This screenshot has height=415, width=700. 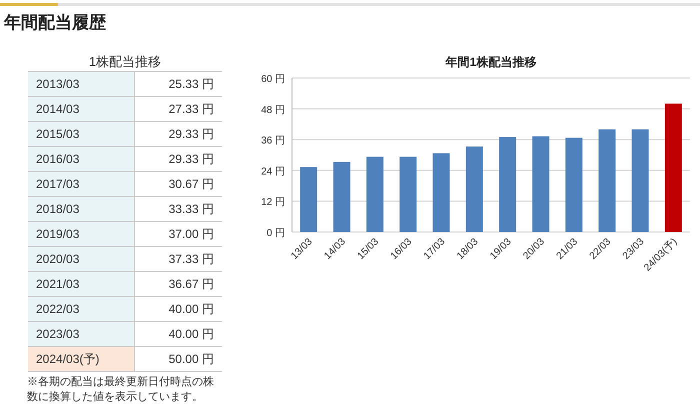 What do you see at coordinates (273, 202) in the screenshot?
I see `y-axis-label: 12 円` at bounding box center [273, 202].